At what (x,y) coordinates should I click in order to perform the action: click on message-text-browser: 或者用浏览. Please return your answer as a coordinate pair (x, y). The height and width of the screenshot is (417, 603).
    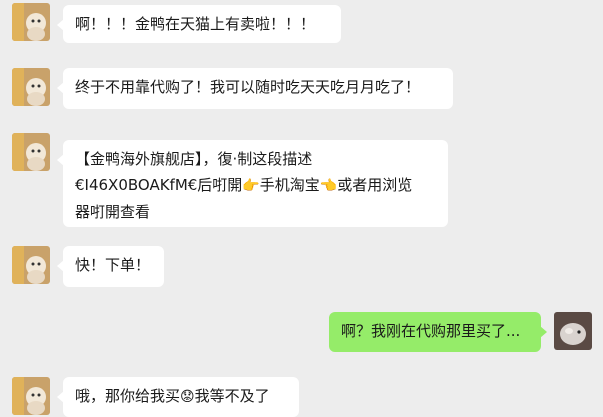
    Looking at the image, I should click on (375, 185).